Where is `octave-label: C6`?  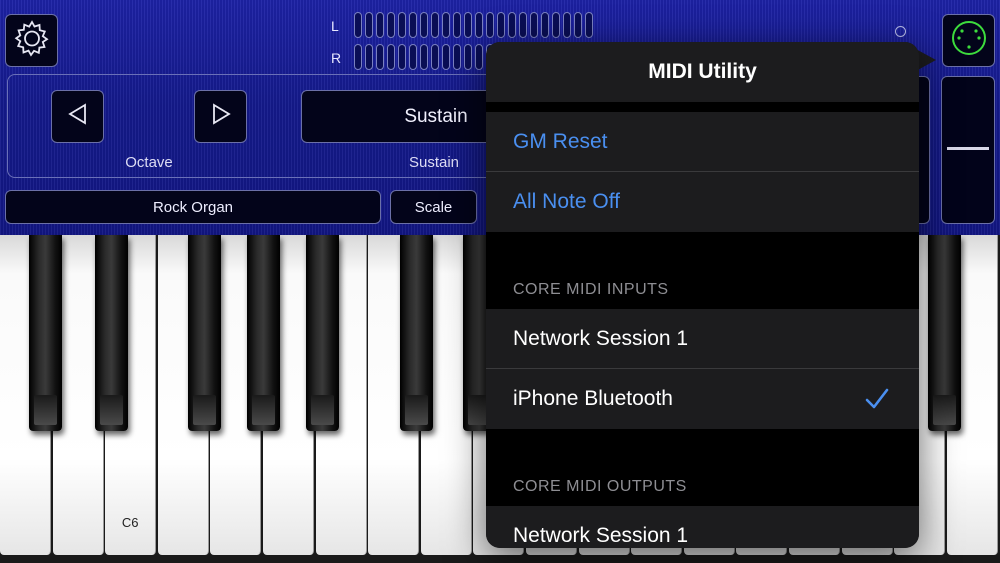 octave-label: C6 is located at coordinates (130, 522).